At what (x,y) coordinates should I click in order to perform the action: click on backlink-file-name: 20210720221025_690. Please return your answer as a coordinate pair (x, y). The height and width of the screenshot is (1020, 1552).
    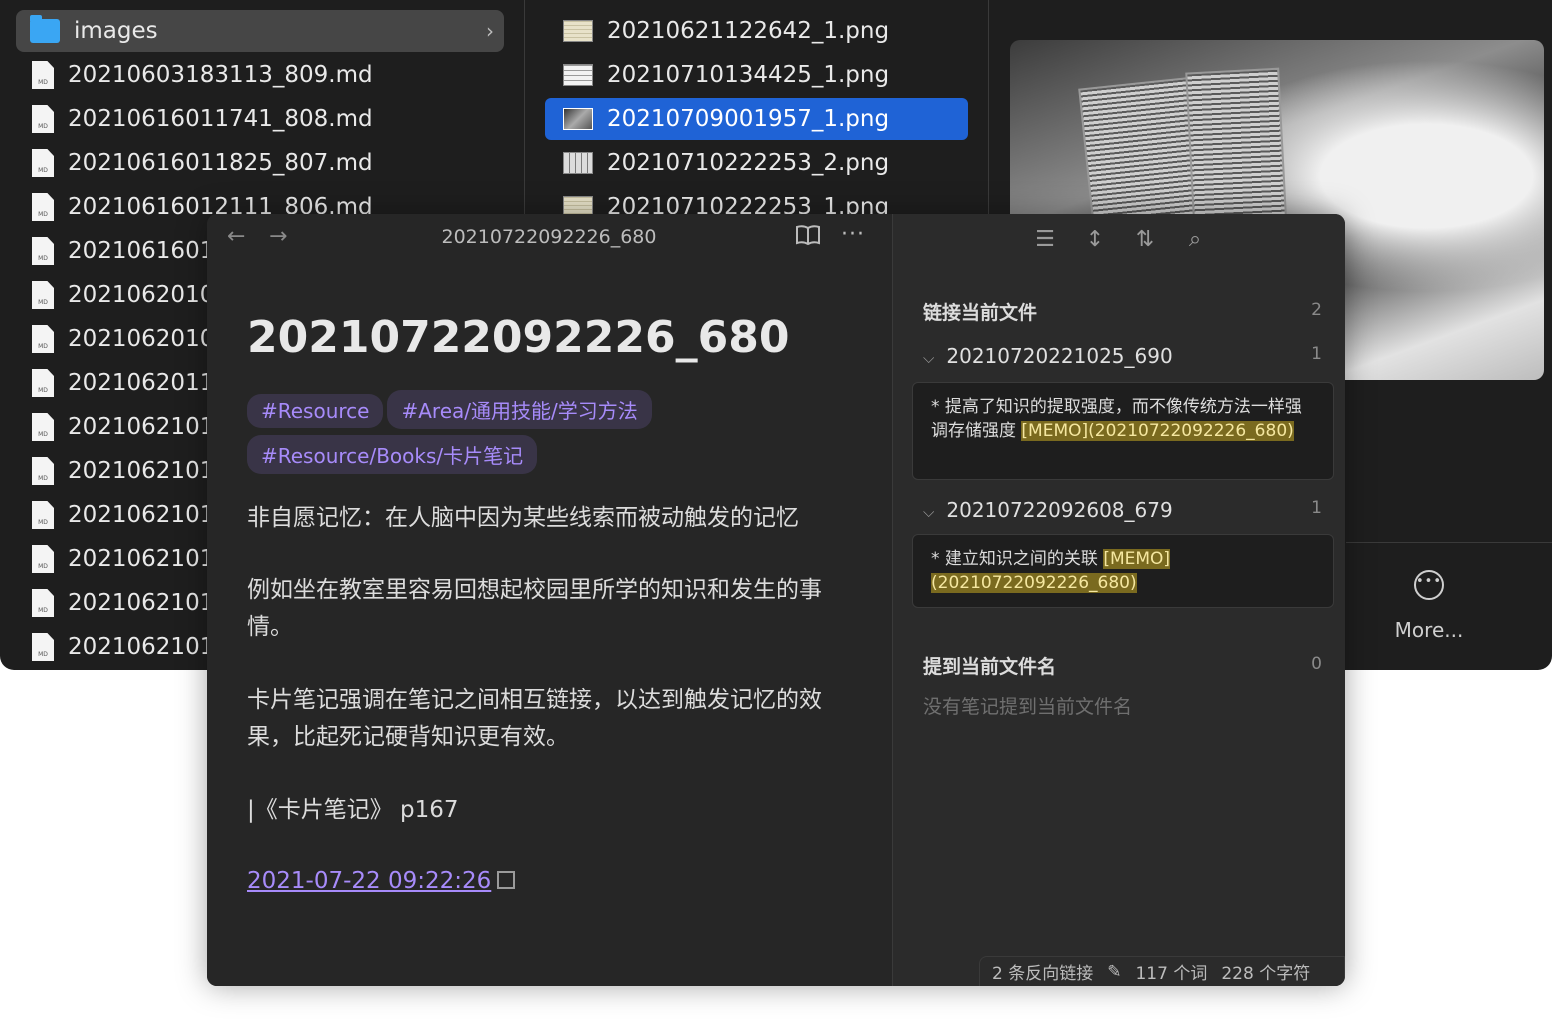
    Looking at the image, I should click on (1059, 356).